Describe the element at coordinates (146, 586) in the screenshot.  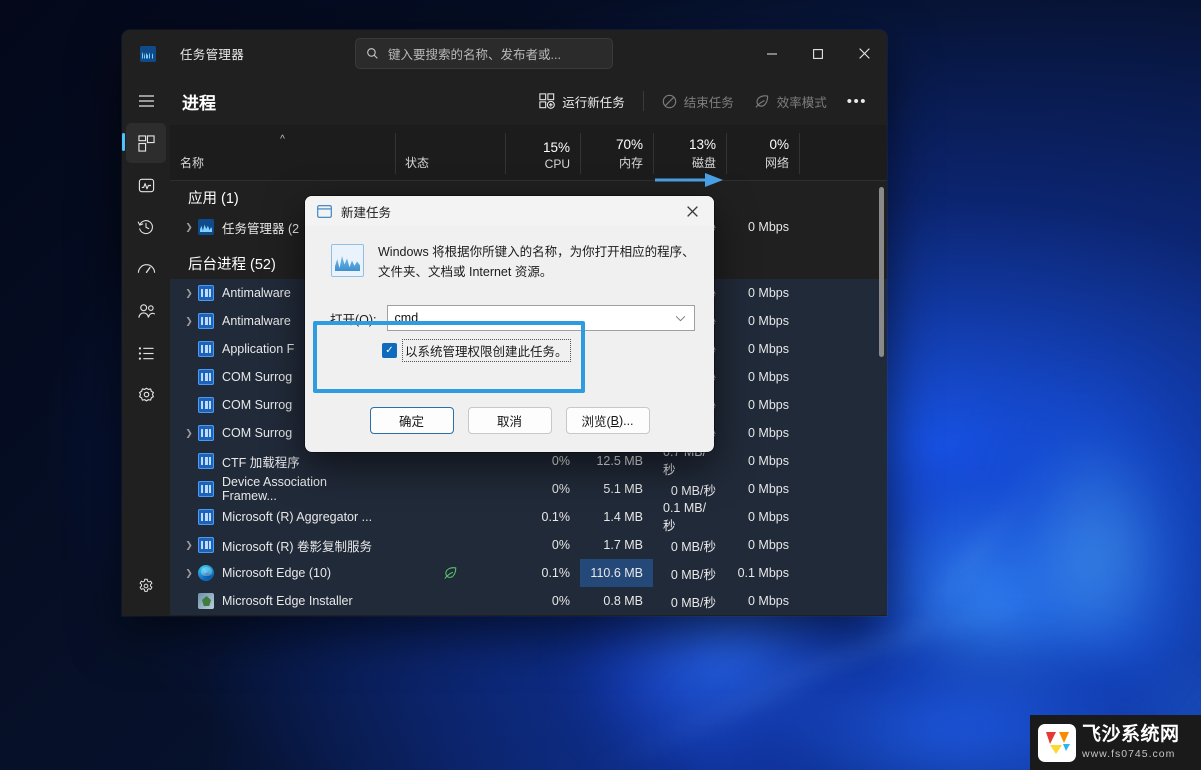
I see `sidebar-item-settings` at that location.